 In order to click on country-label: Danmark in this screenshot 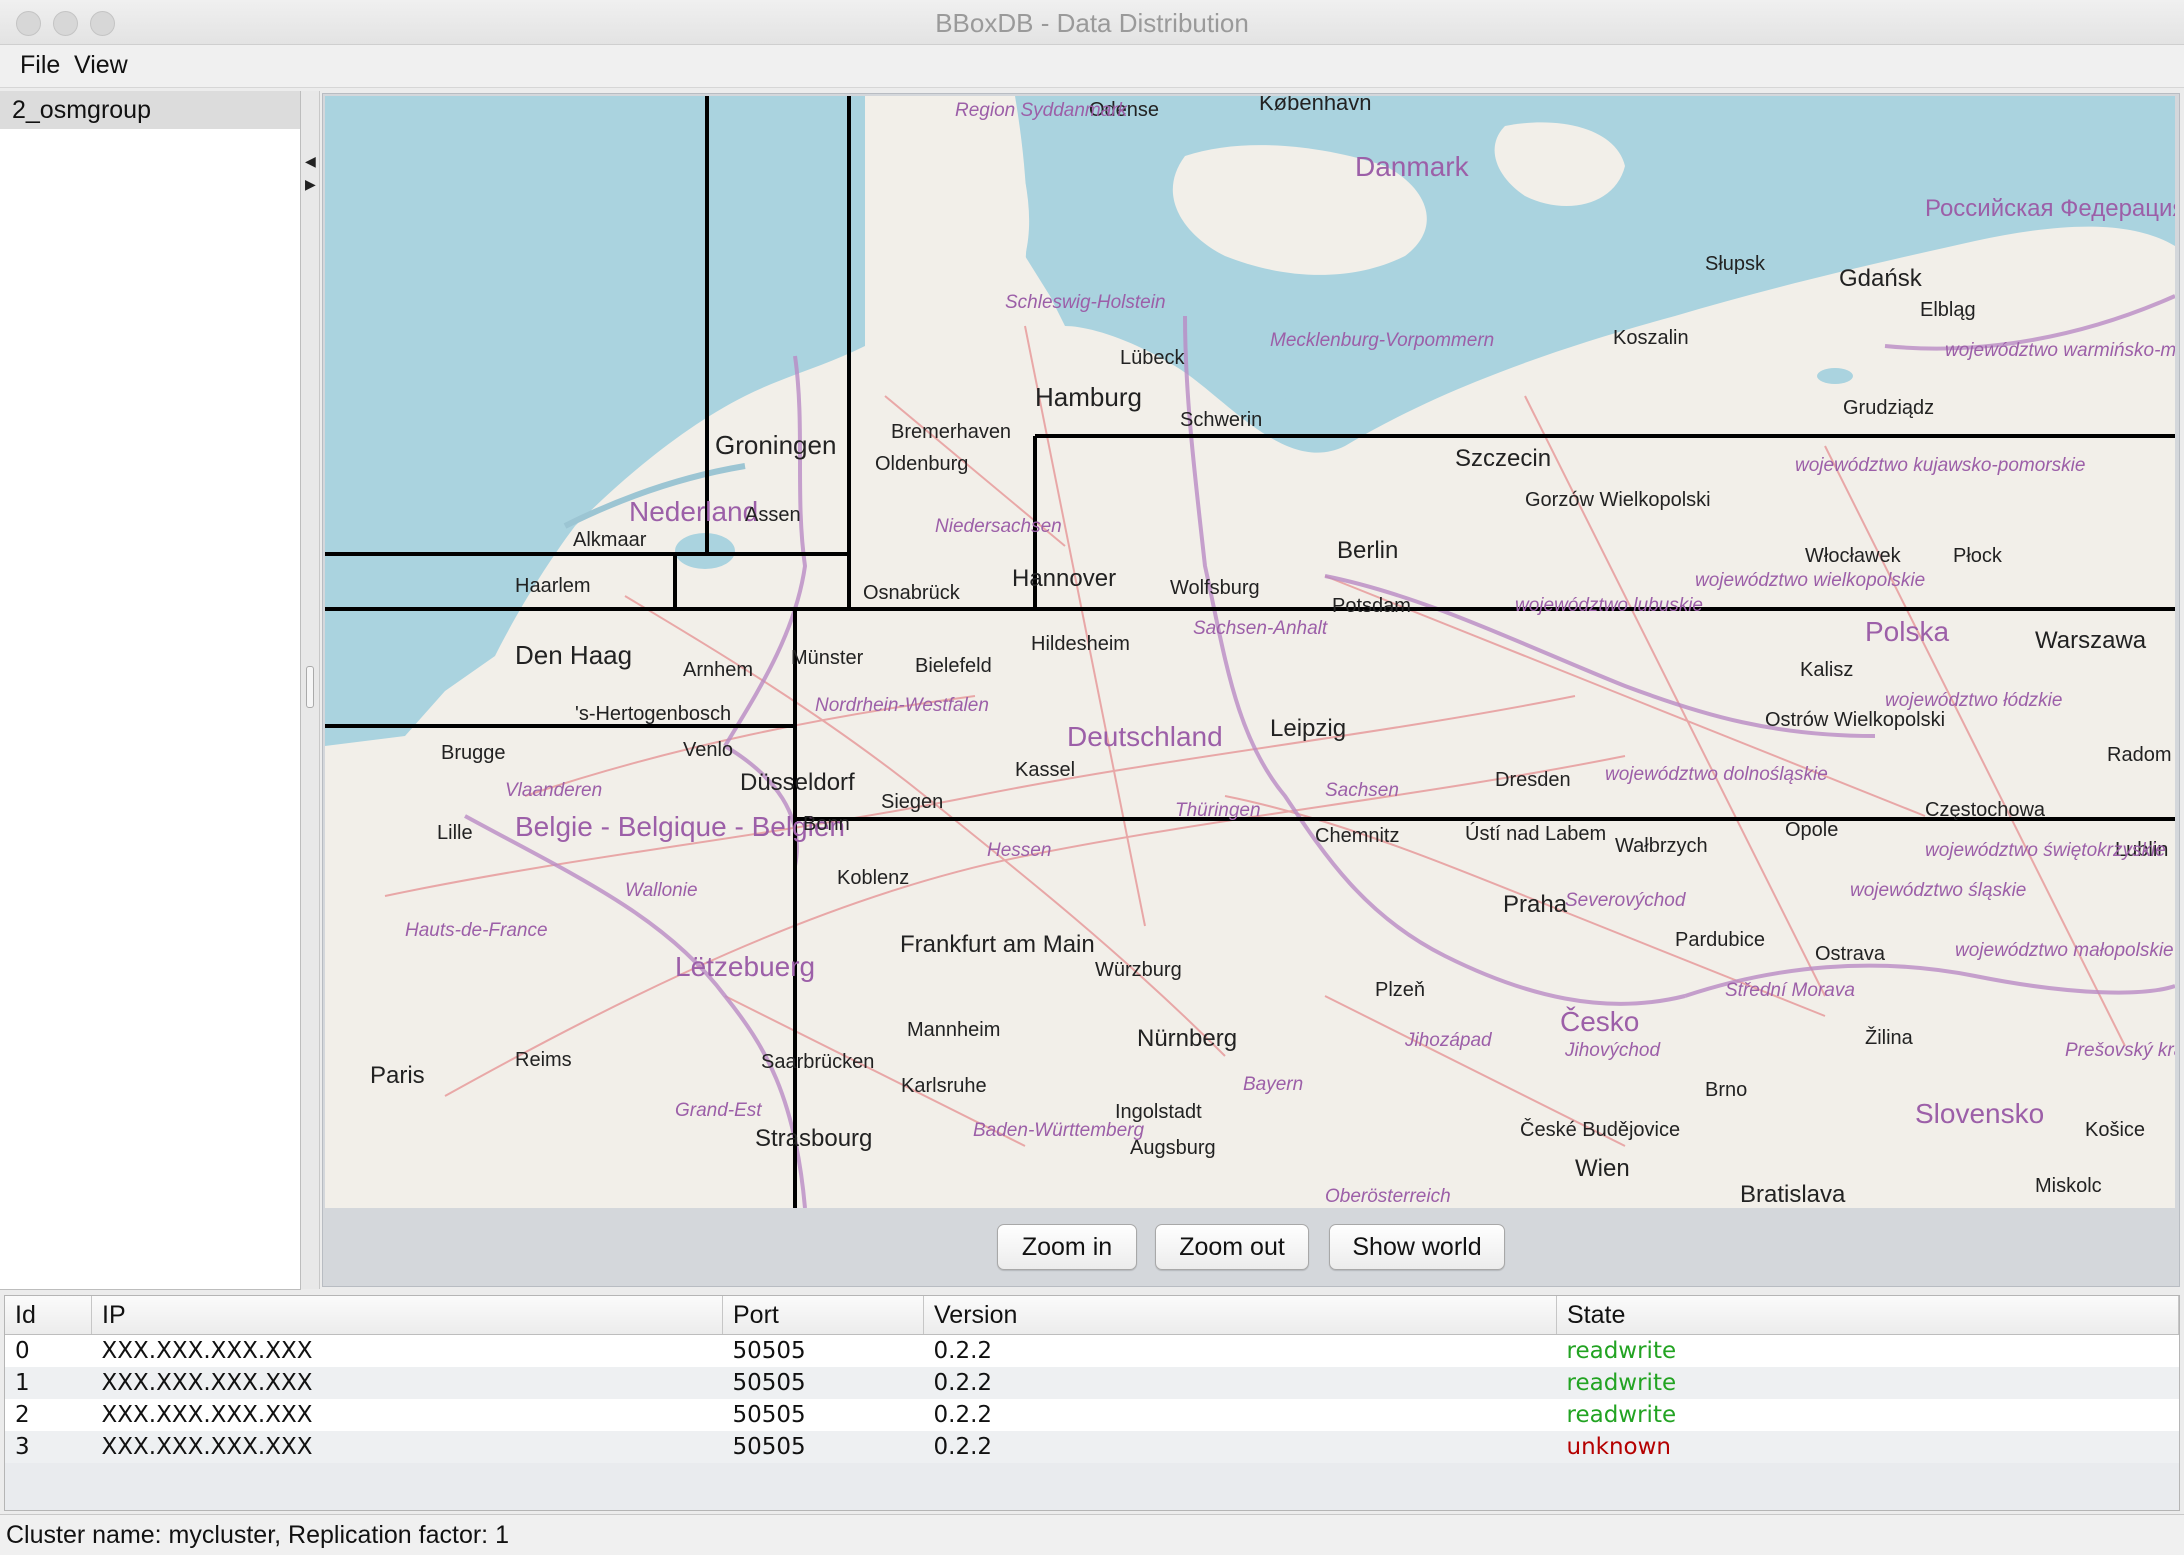, I will do `click(1412, 166)`.